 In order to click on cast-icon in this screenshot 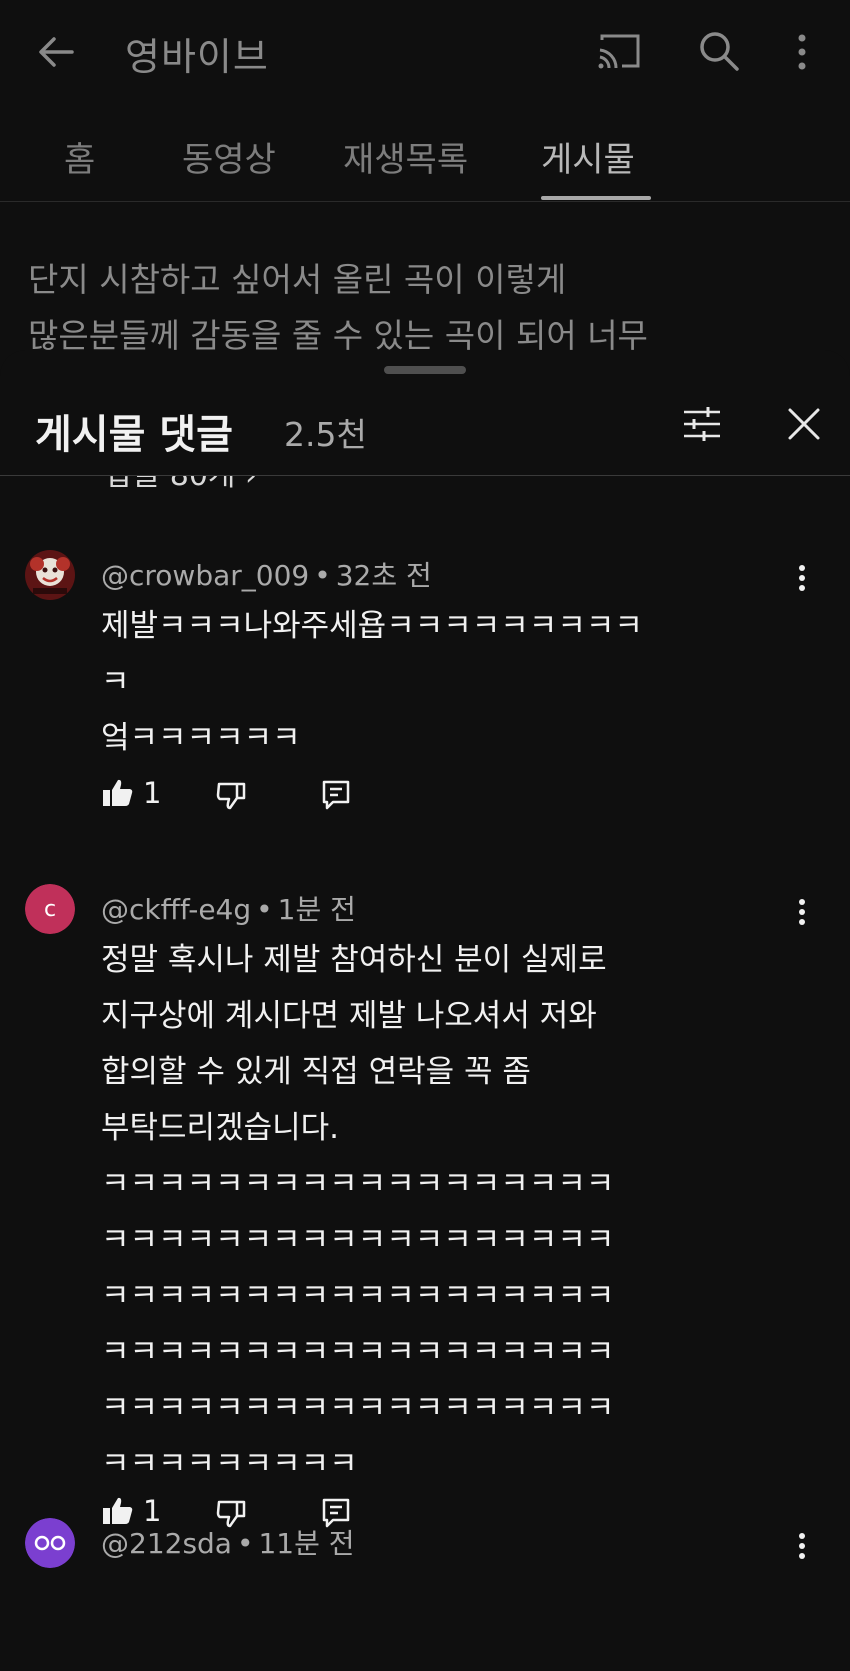, I will do `click(619, 51)`.